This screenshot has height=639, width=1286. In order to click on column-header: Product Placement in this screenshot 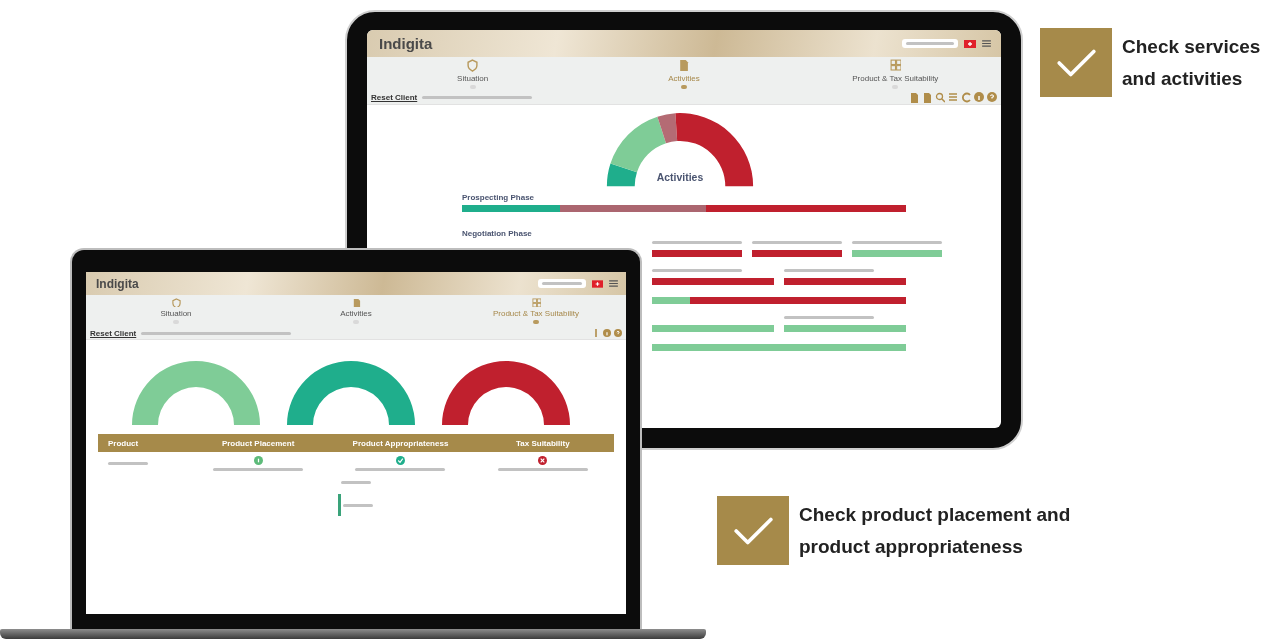, I will do `click(258, 443)`.